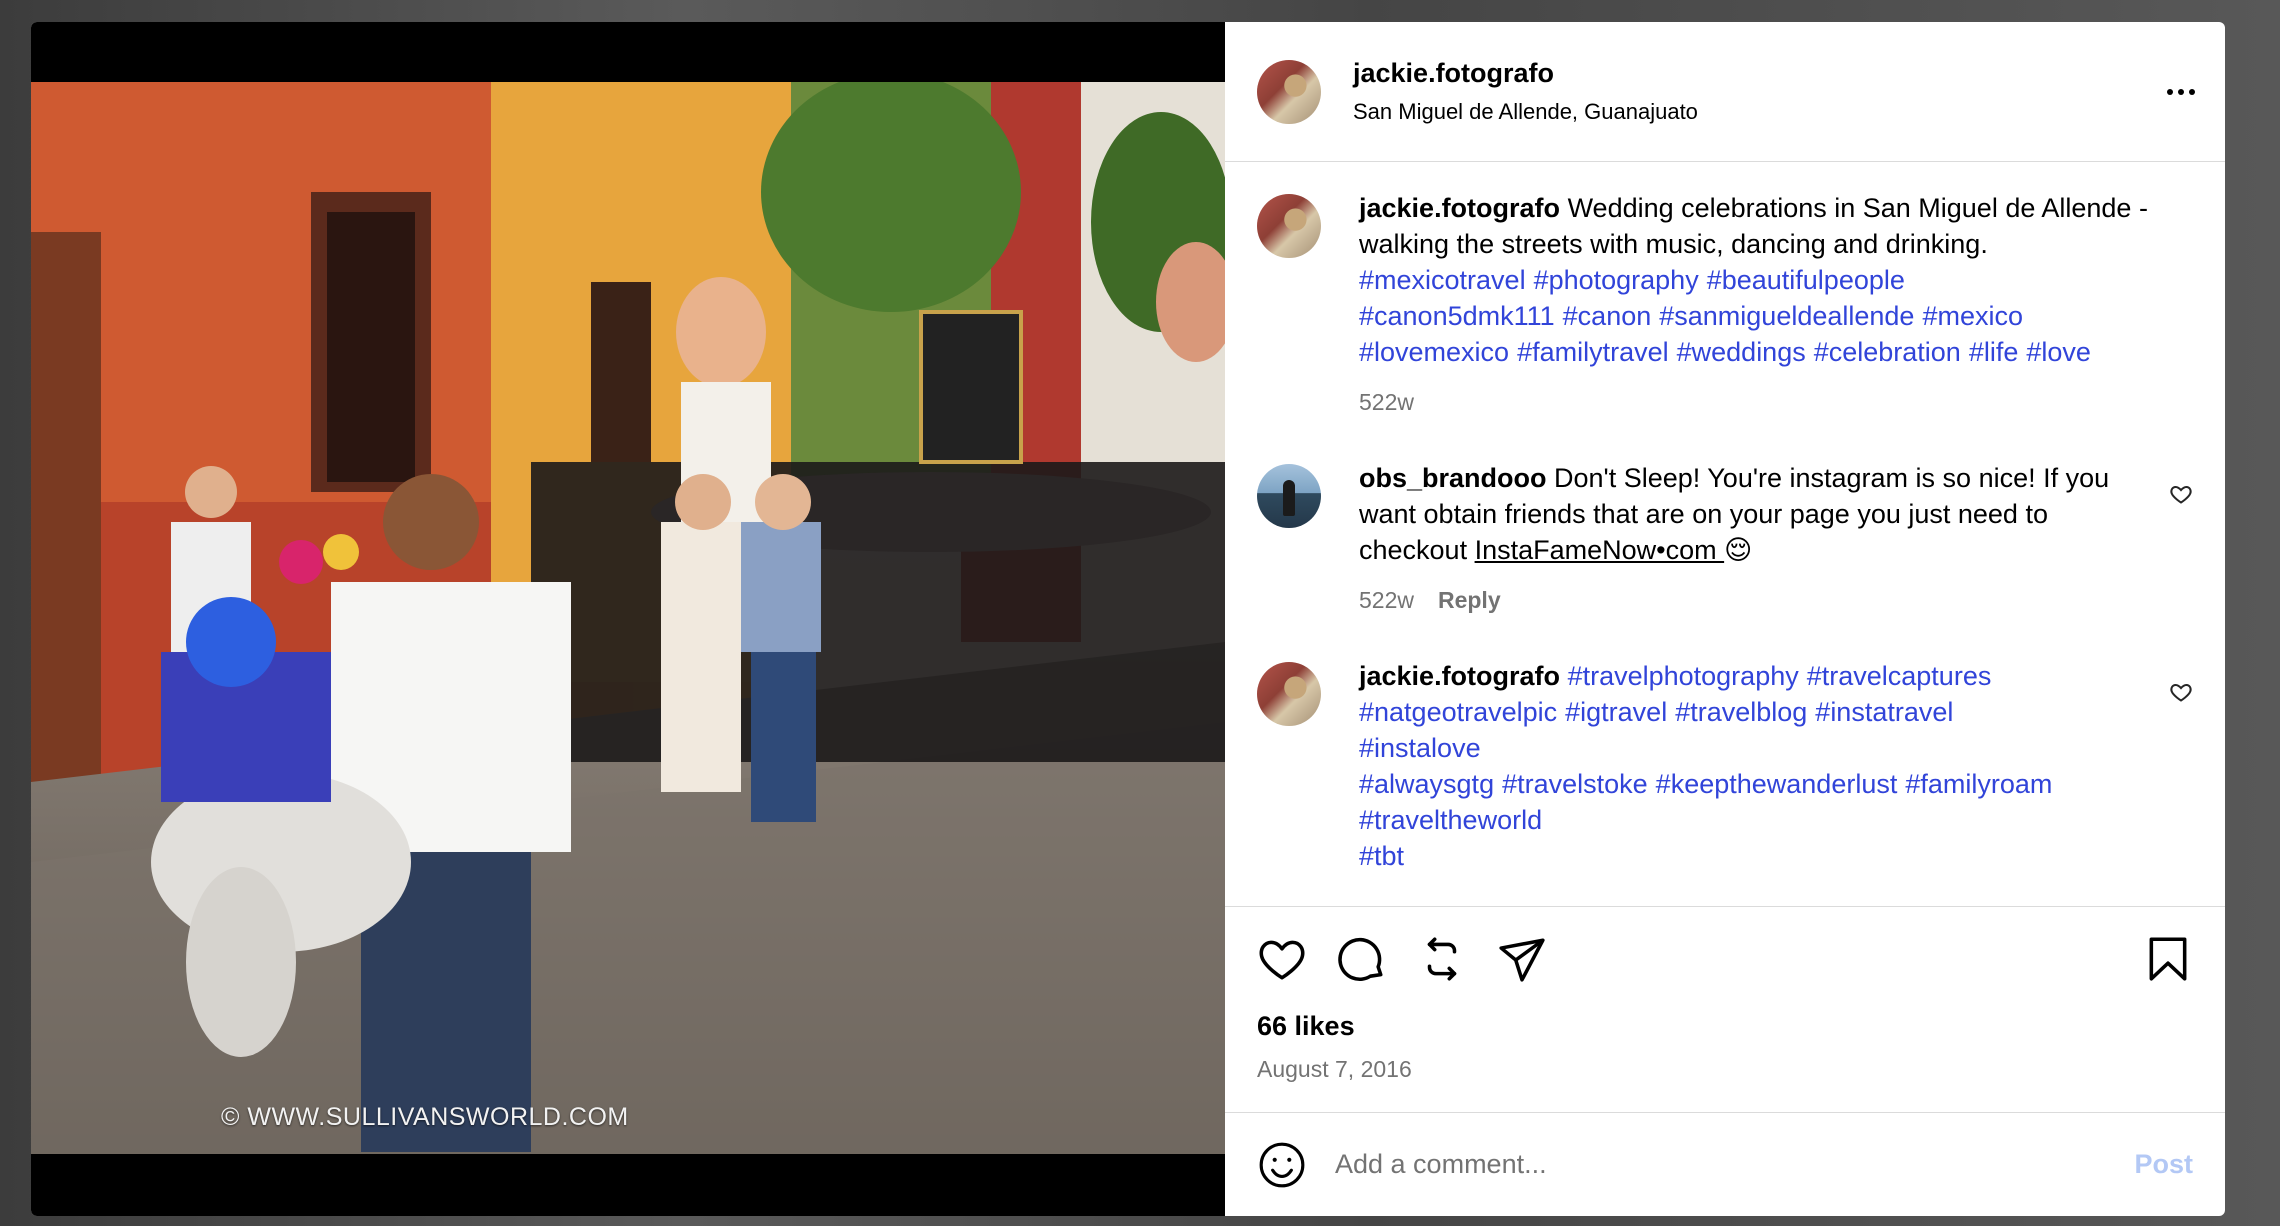 The height and width of the screenshot is (1226, 2280). What do you see at coordinates (1683, 676) in the screenshot?
I see `hashtag-link: #travelphotography` at bounding box center [1683, 676].